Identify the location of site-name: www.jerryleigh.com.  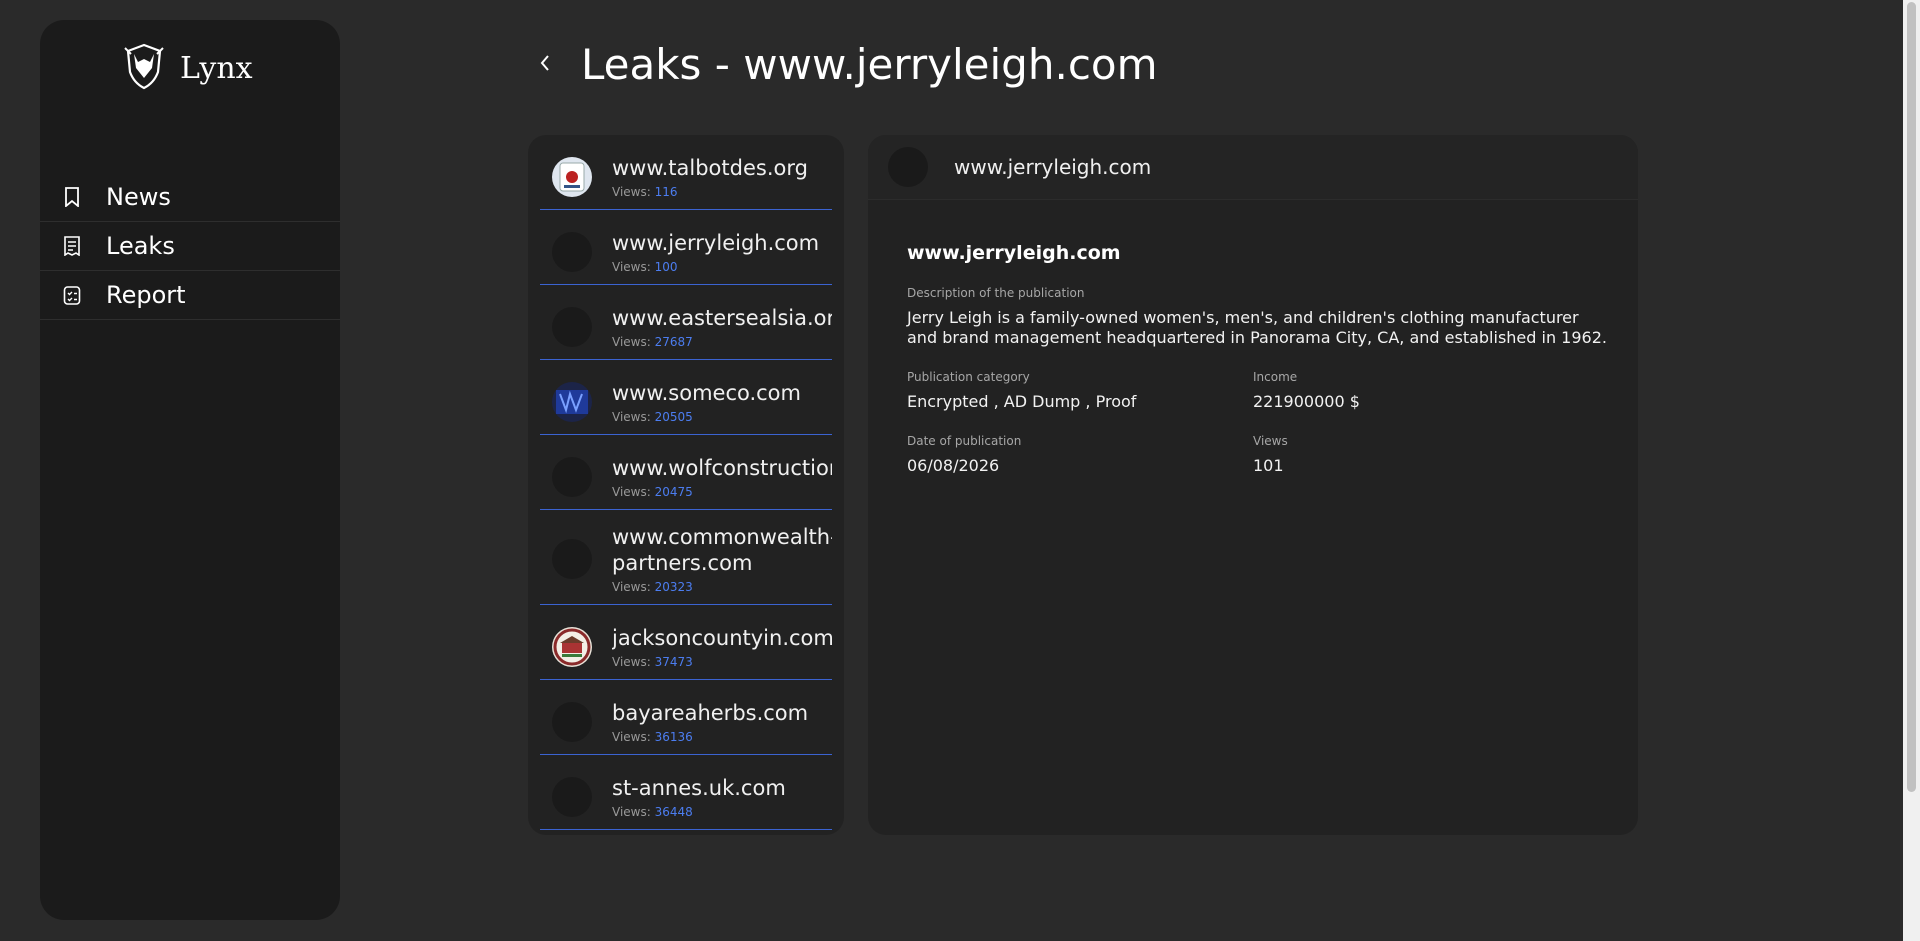
(716, 243).